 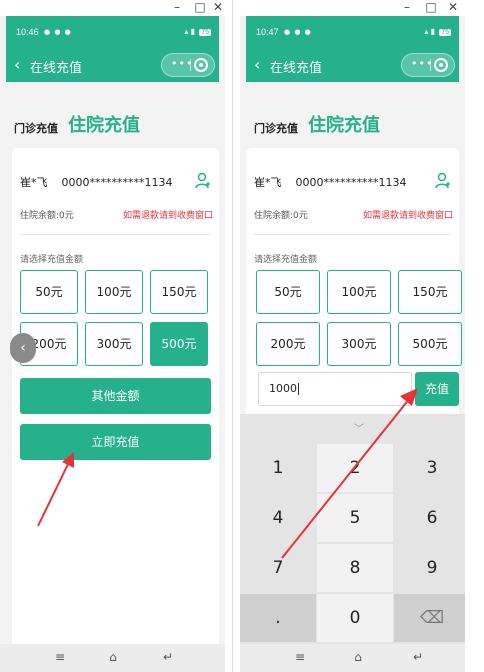 What do you see at coordinates (232, 336) in the screenshot?
I see `panel-divider` at bounding box center [232, 336].